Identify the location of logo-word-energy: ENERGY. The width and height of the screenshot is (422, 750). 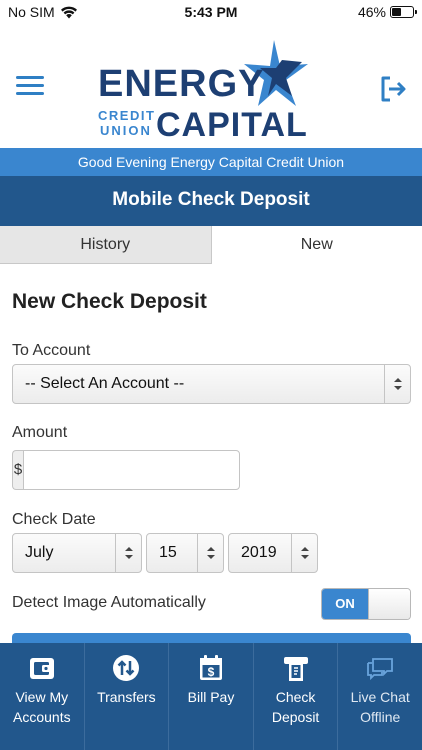
(181, 84).